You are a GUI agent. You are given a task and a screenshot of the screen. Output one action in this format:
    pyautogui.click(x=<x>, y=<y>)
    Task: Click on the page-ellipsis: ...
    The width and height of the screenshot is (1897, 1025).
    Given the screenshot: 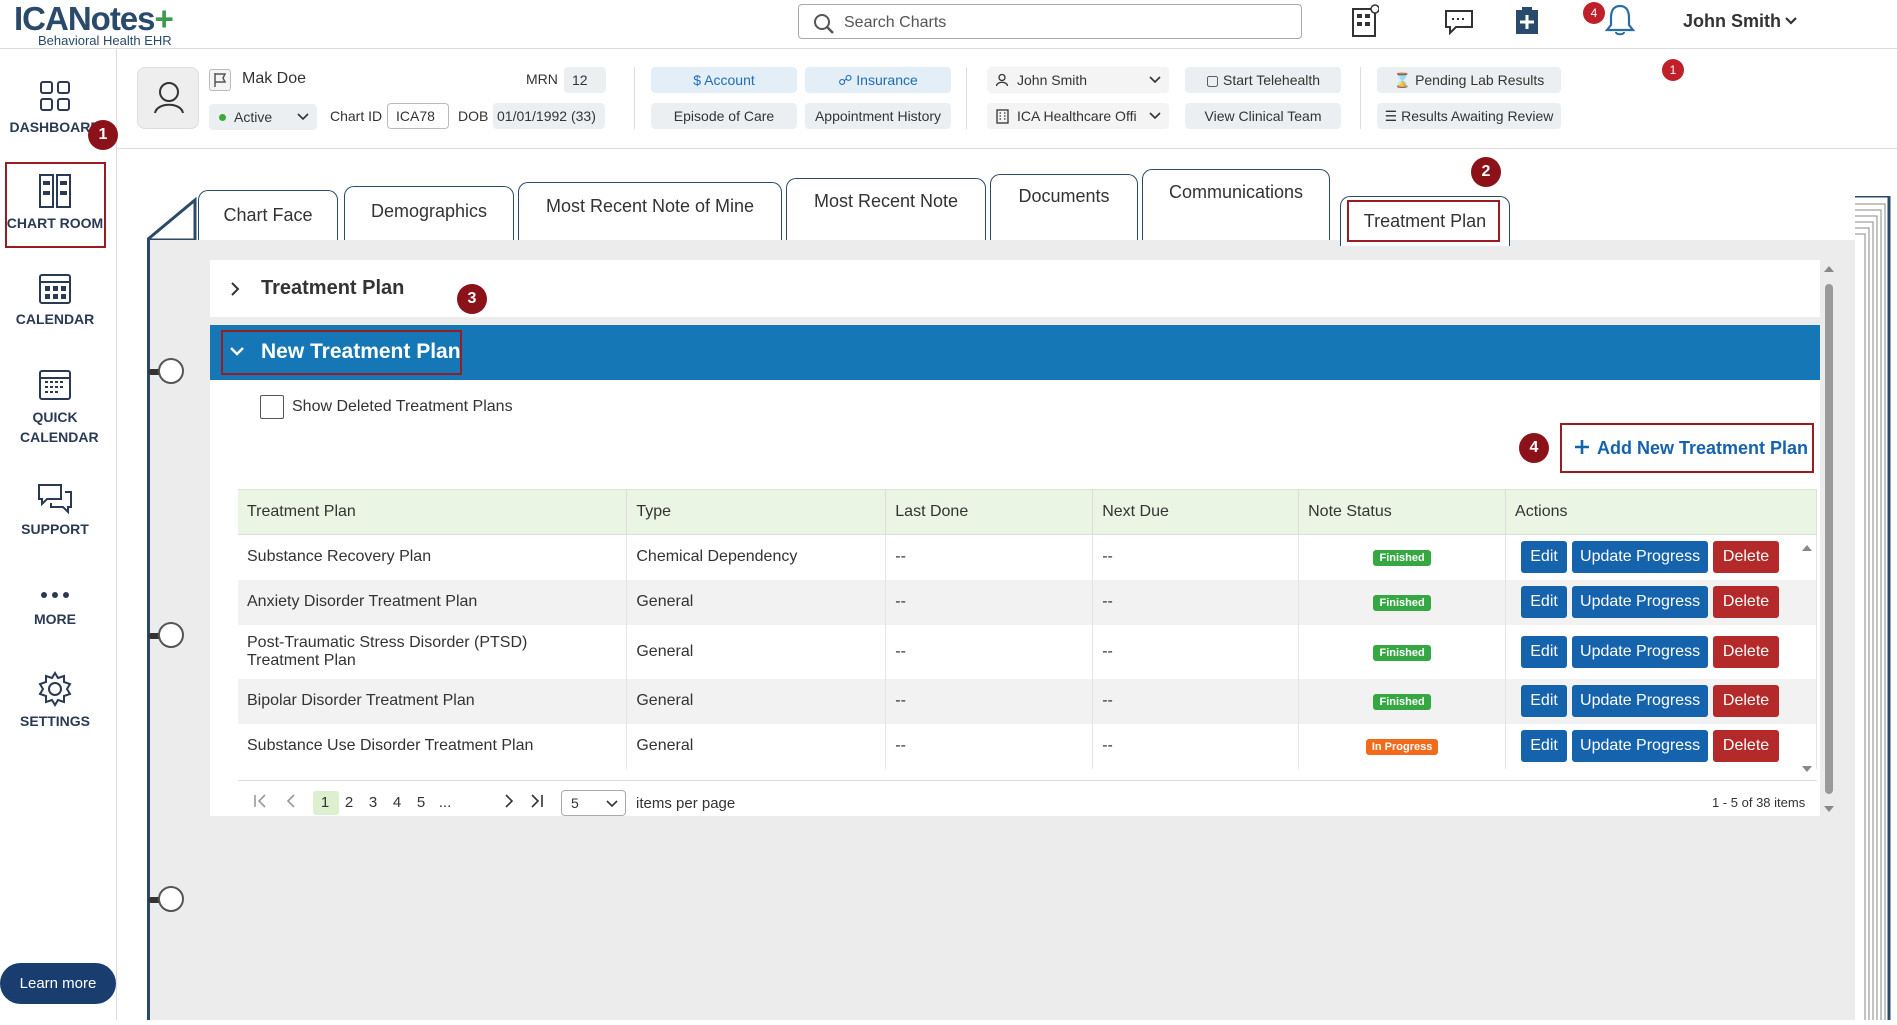 What is the action you would take?
    pyautogui.click(x=445, y=802)
    